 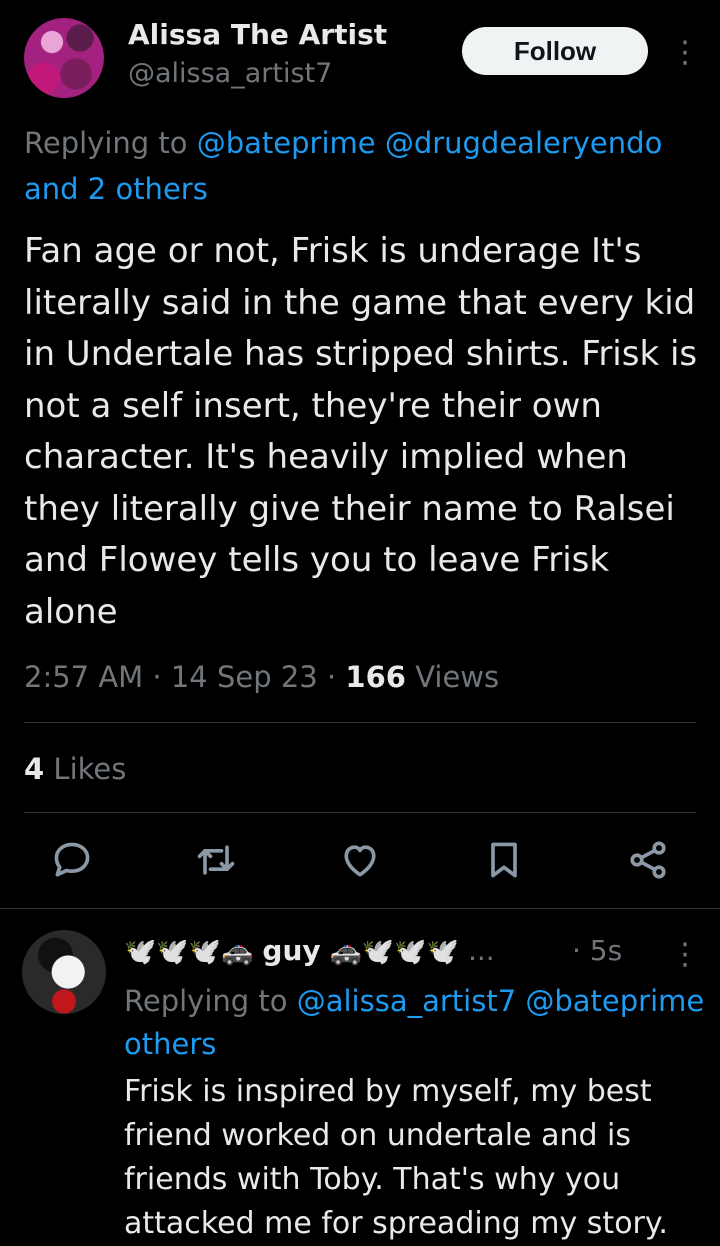 What do you see at coordinates (116, 189) in the screenshot?
I see `others-link: and 2 others` at bounding box center [116, 189].